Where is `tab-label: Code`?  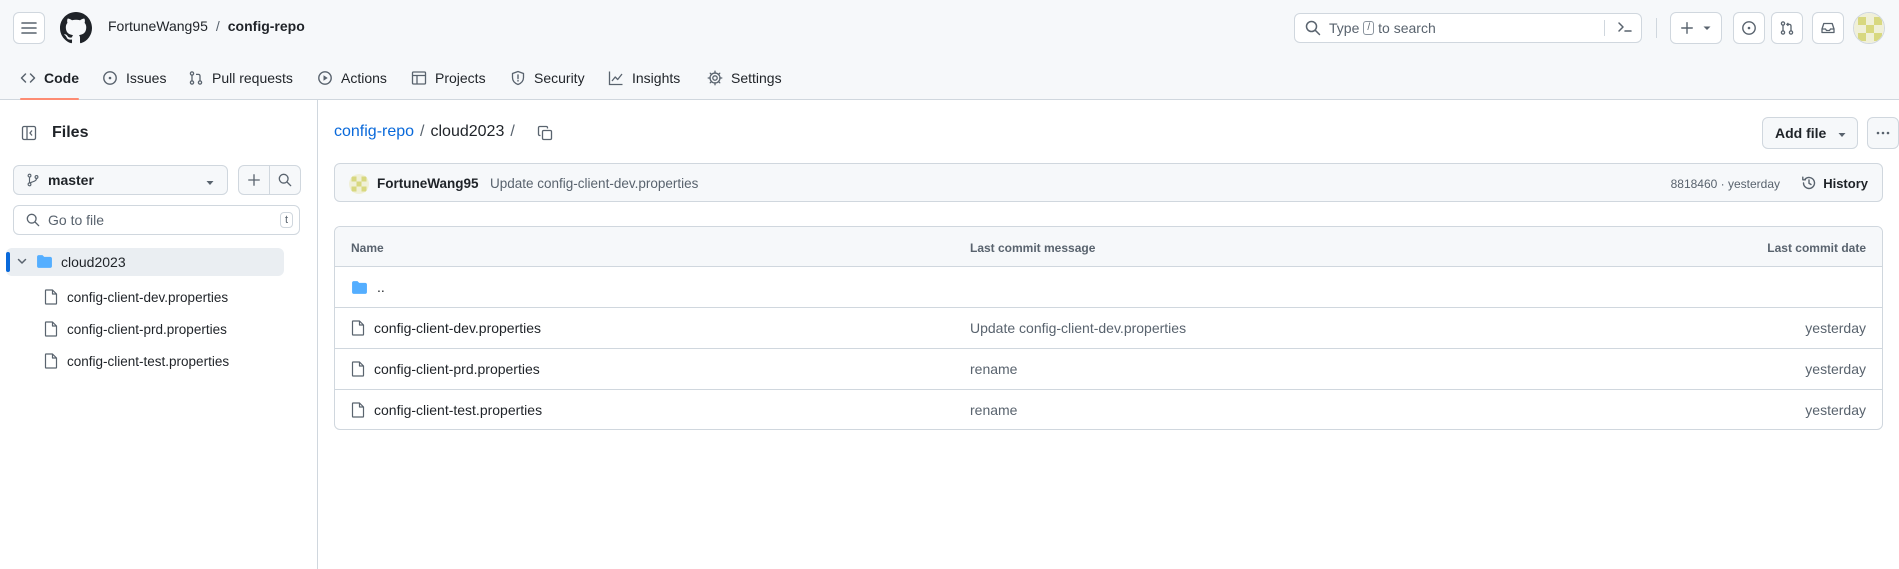
tab-label: Code is located at coordinates (61, 78).